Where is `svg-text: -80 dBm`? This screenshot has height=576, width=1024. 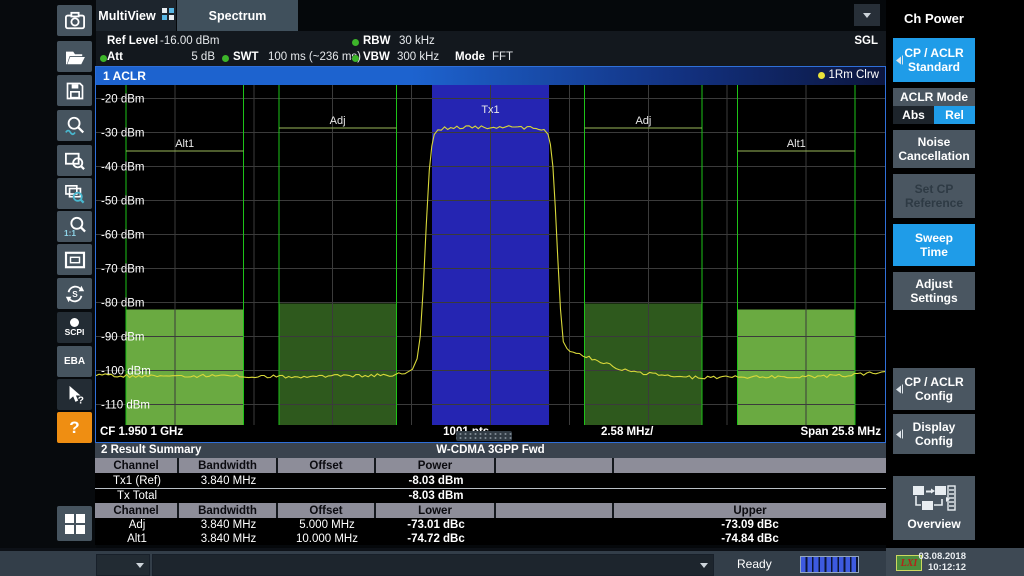
svg-text: -80 dBm is located at coordinates (122, 304).